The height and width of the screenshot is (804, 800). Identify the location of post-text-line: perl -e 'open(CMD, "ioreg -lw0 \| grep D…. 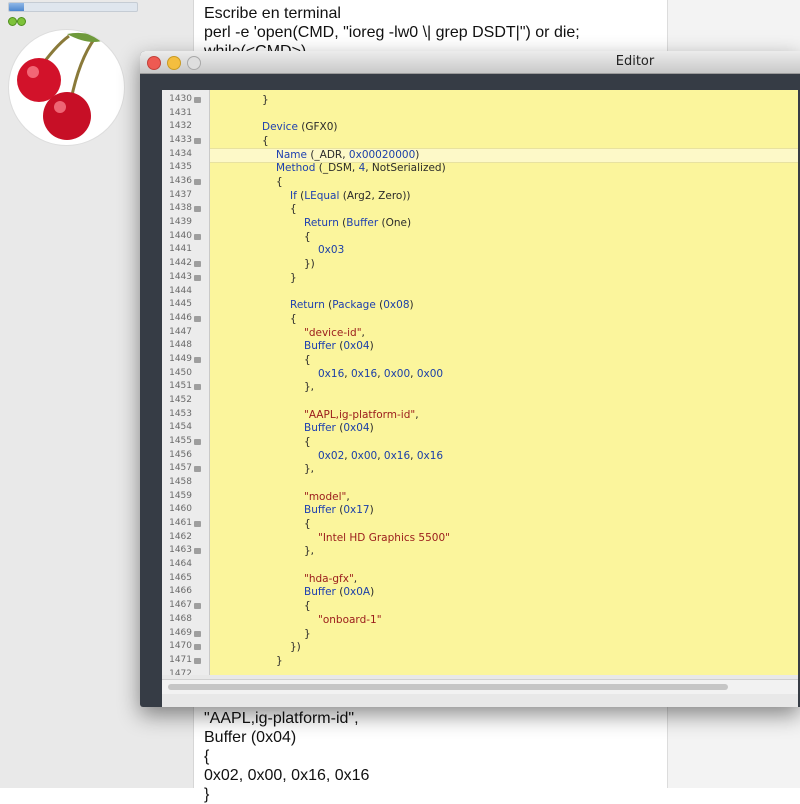
(392, 32).